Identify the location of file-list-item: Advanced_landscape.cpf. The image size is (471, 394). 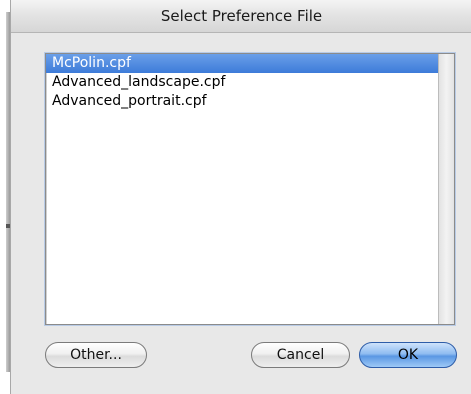
(242, 82).